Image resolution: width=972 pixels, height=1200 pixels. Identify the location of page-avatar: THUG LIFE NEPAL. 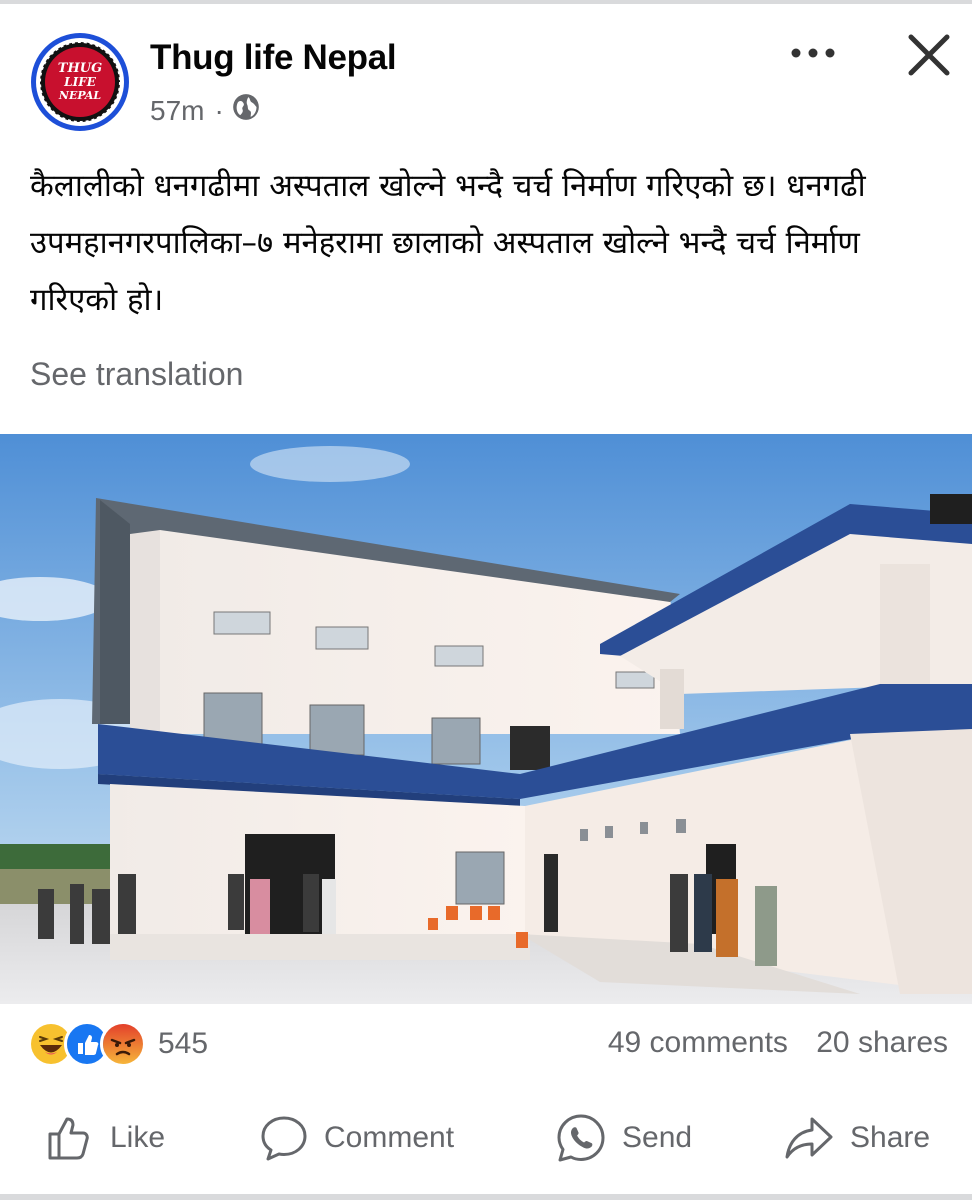
(80, 82).